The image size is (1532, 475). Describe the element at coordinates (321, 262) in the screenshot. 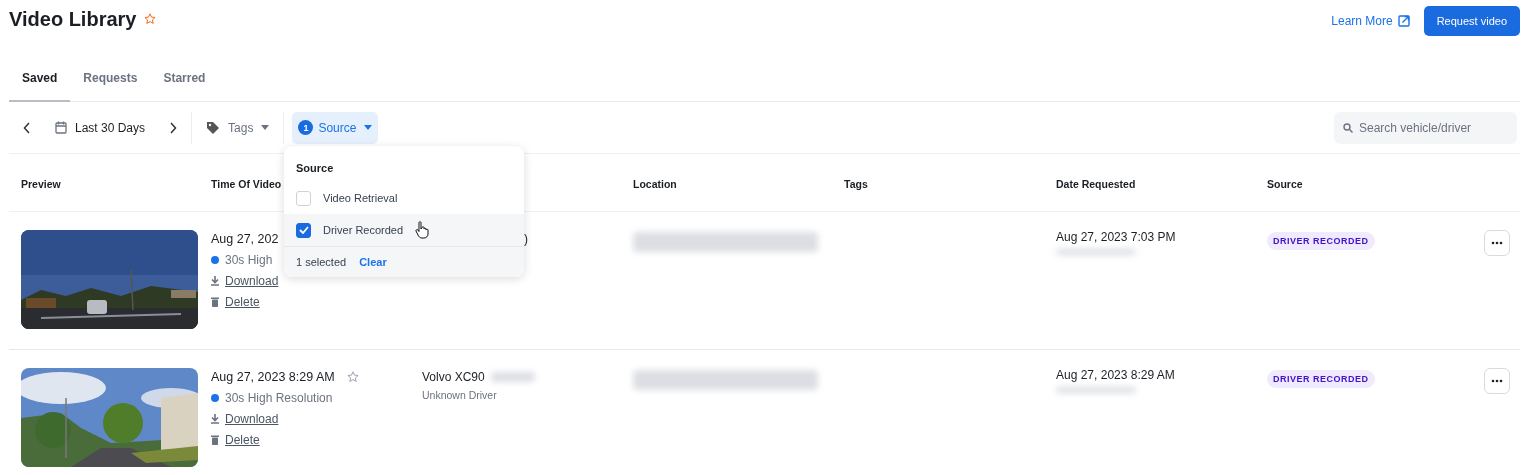

I see `selection-count: 1 selected` at that location.